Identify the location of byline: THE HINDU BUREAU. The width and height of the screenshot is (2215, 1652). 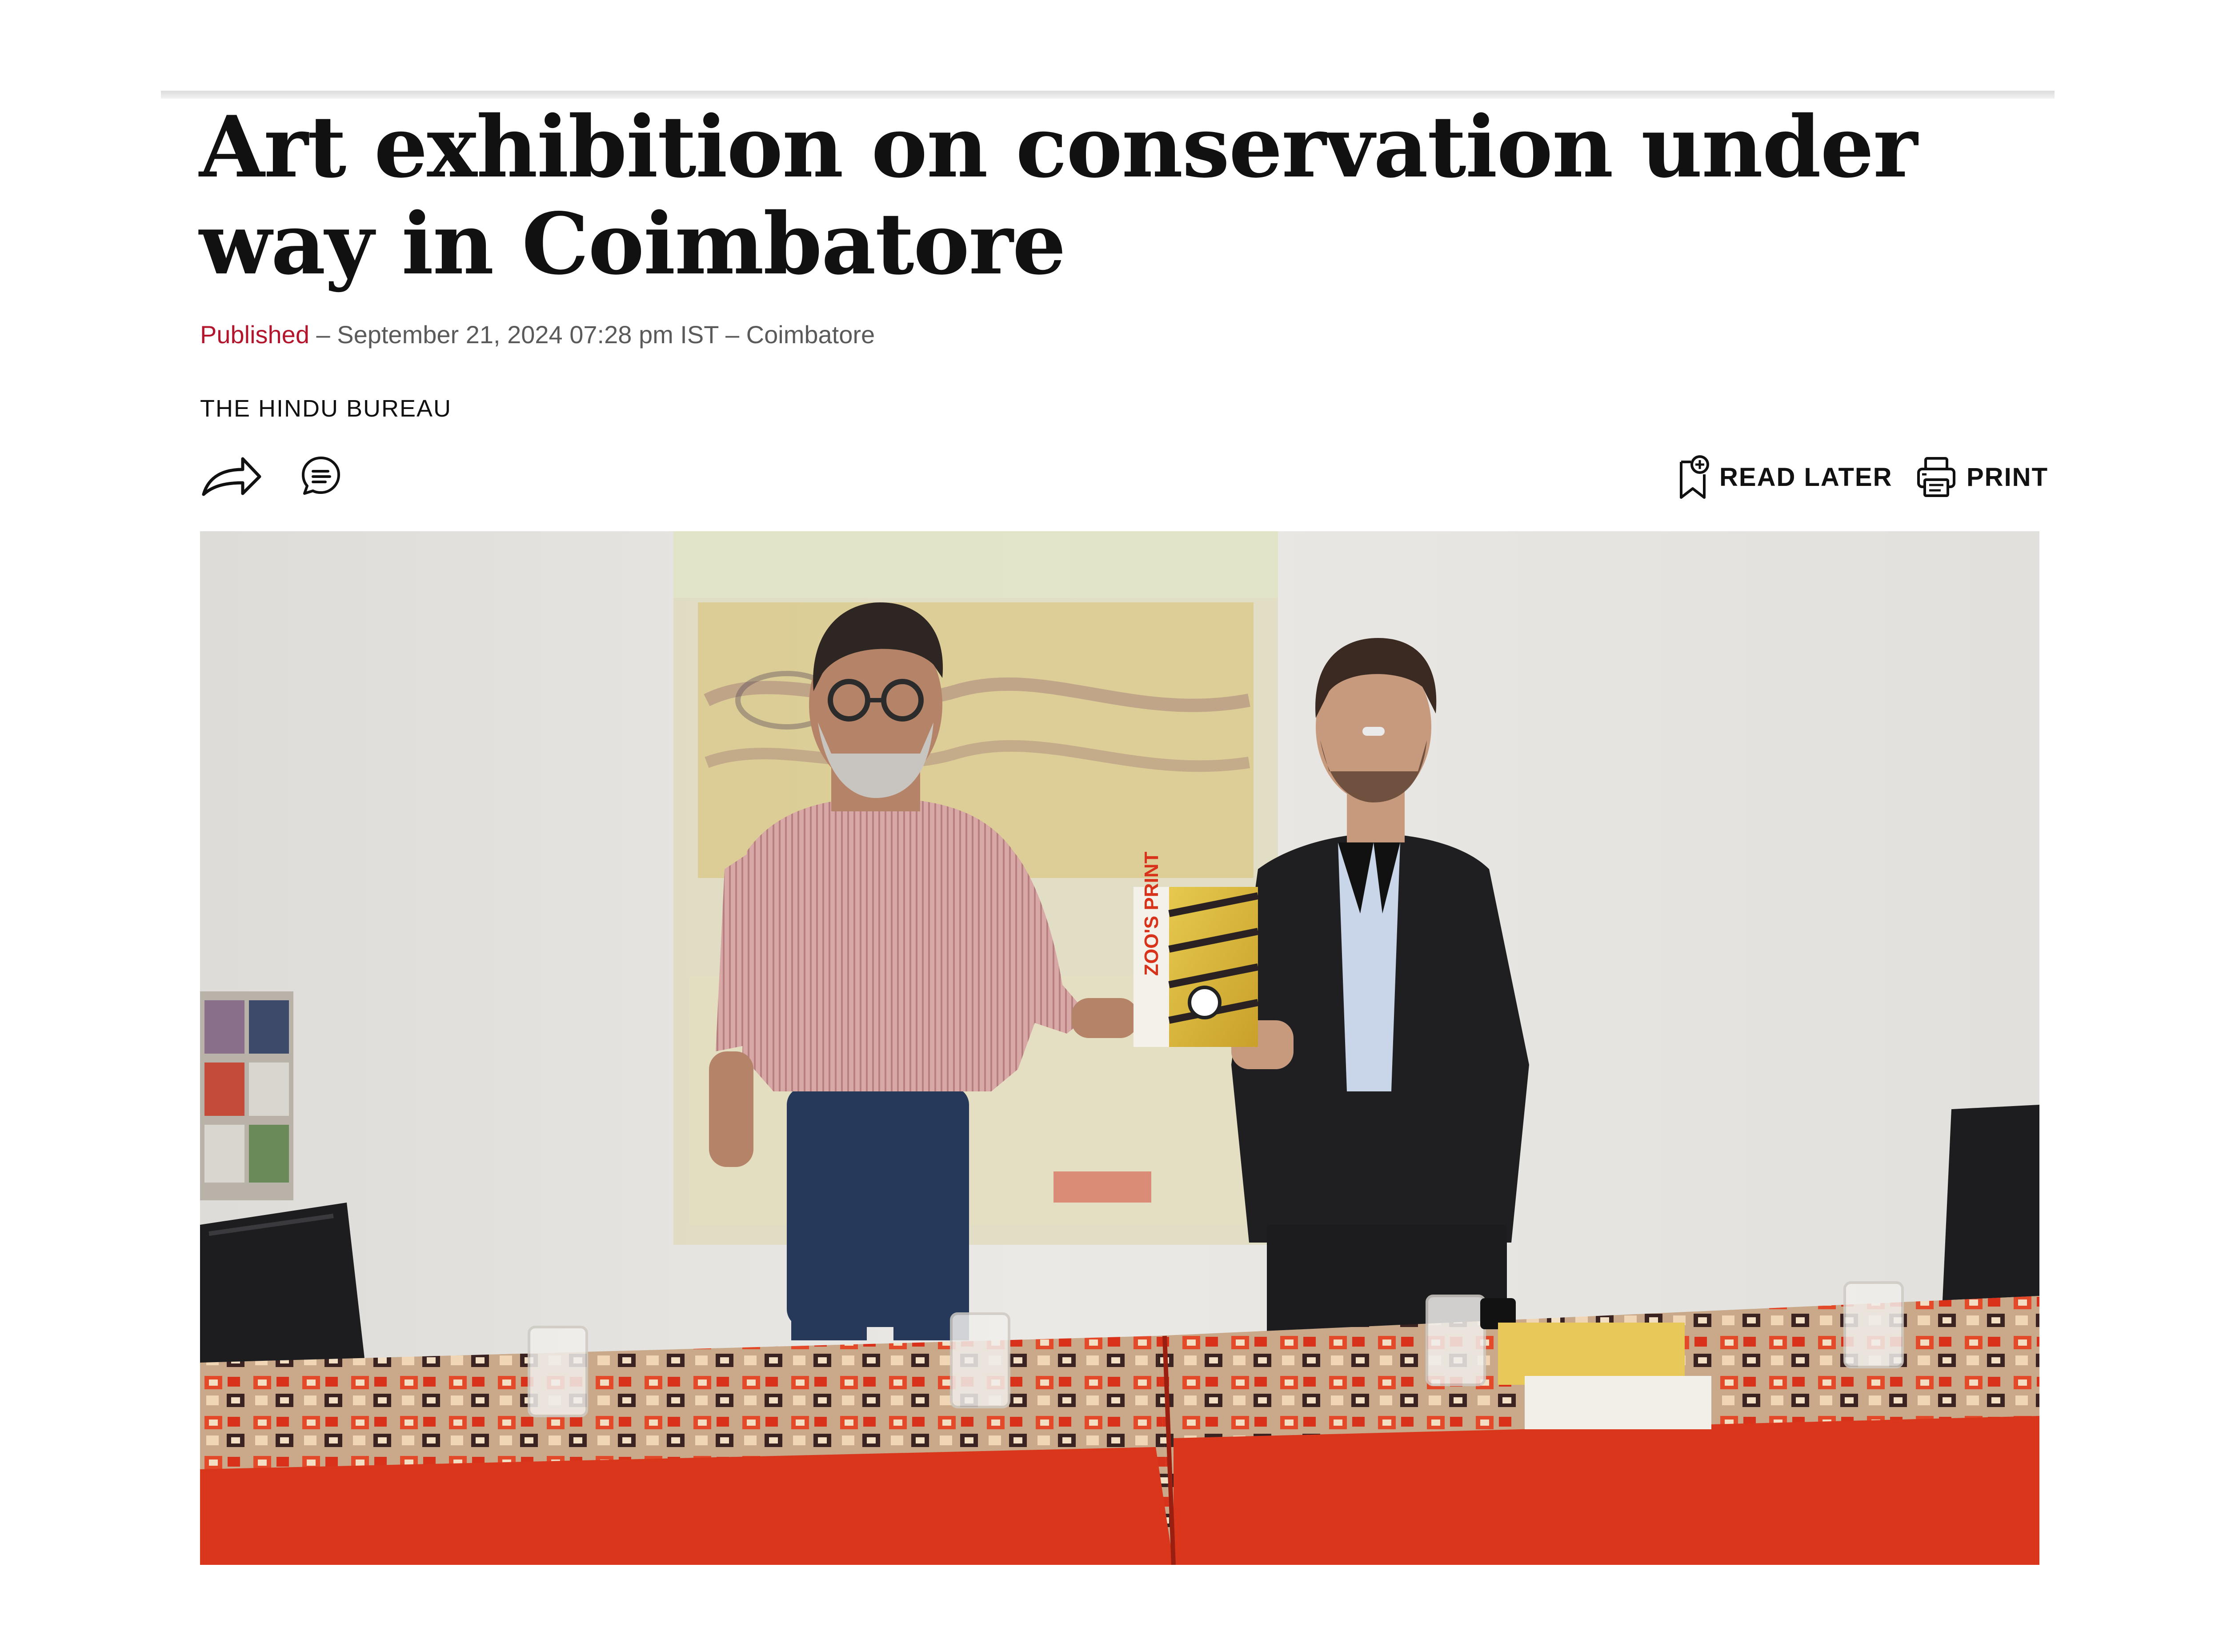
(326, 409).